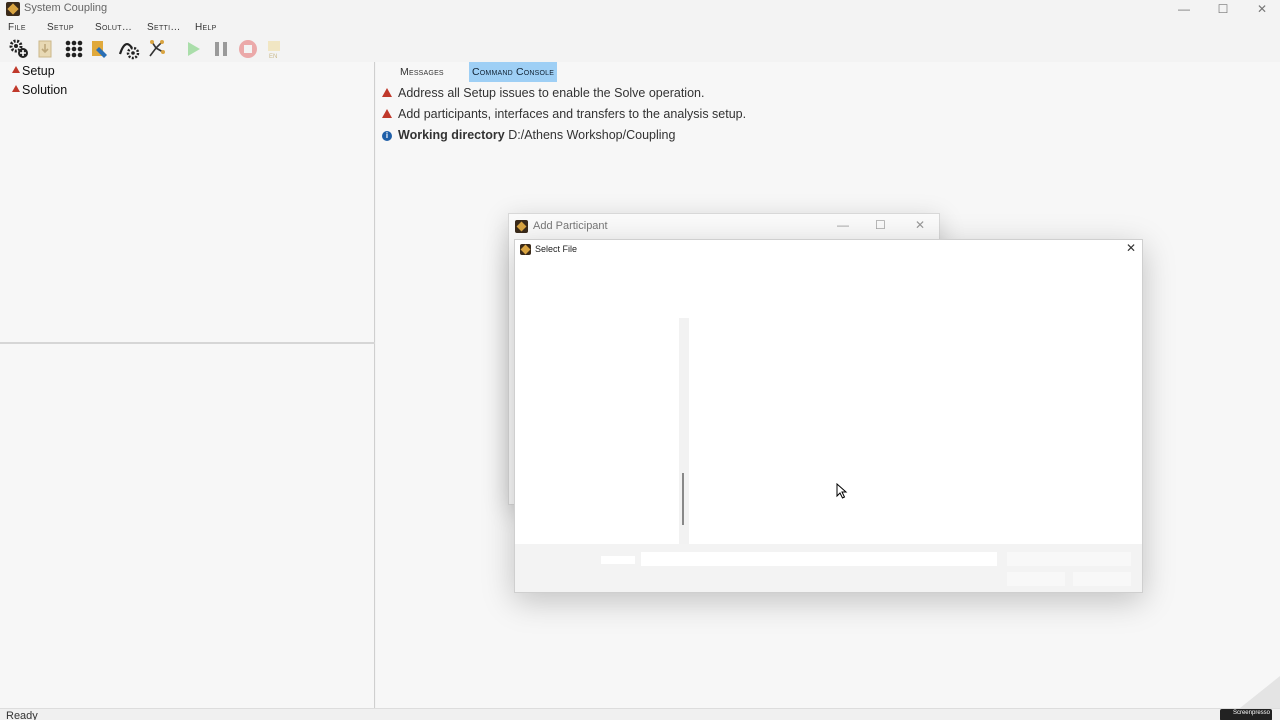 The image size is (1280, 720). What do you see at coordinates (38, 71) in the screenshot?
I see `tree-item-label: Setup` at bounding box center [38, 71].